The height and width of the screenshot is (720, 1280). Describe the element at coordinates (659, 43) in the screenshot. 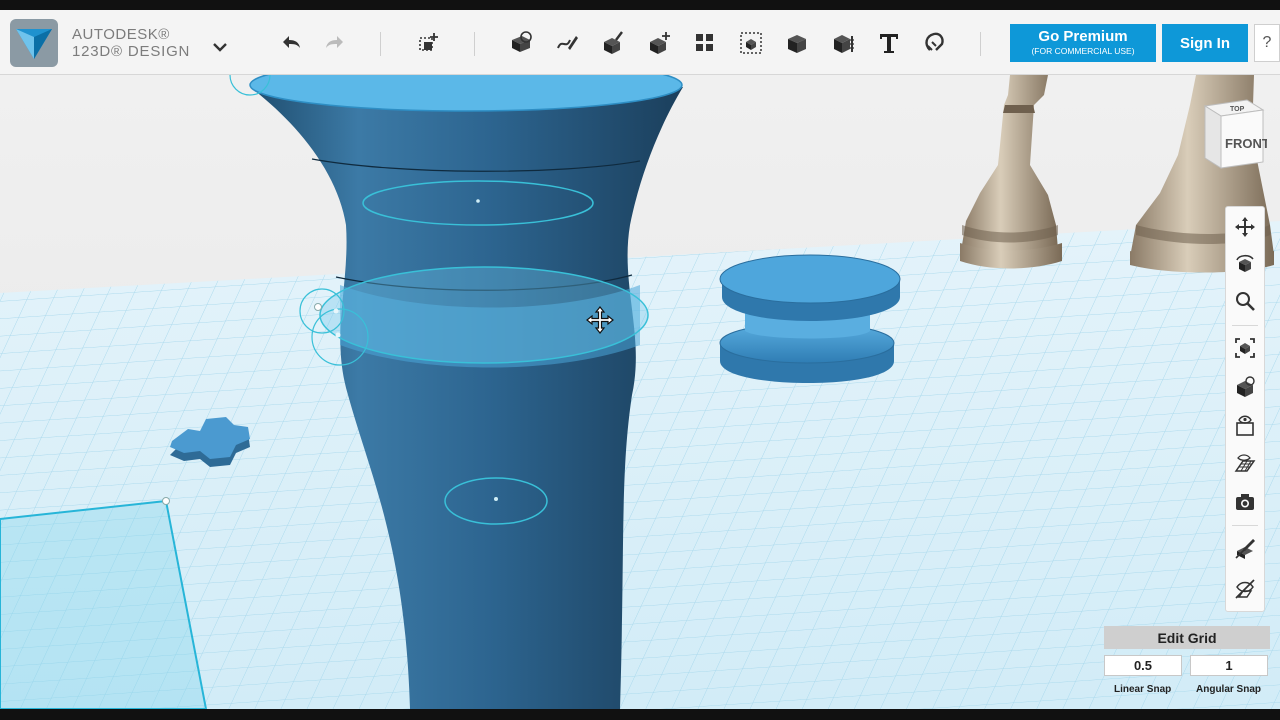

I see `modify-icon` at that location.